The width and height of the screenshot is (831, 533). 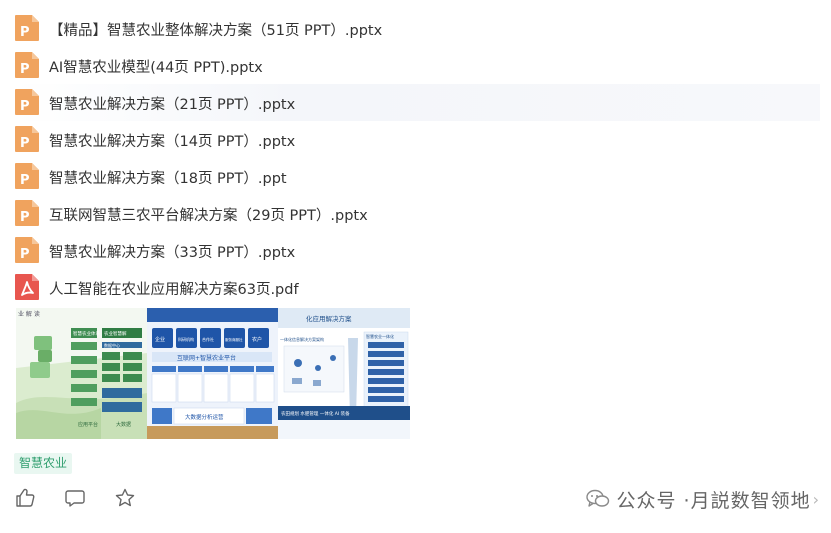 I want to click on thumb3-subtitle: 一体化信息解决方案架构, so click(x=302, y=339).